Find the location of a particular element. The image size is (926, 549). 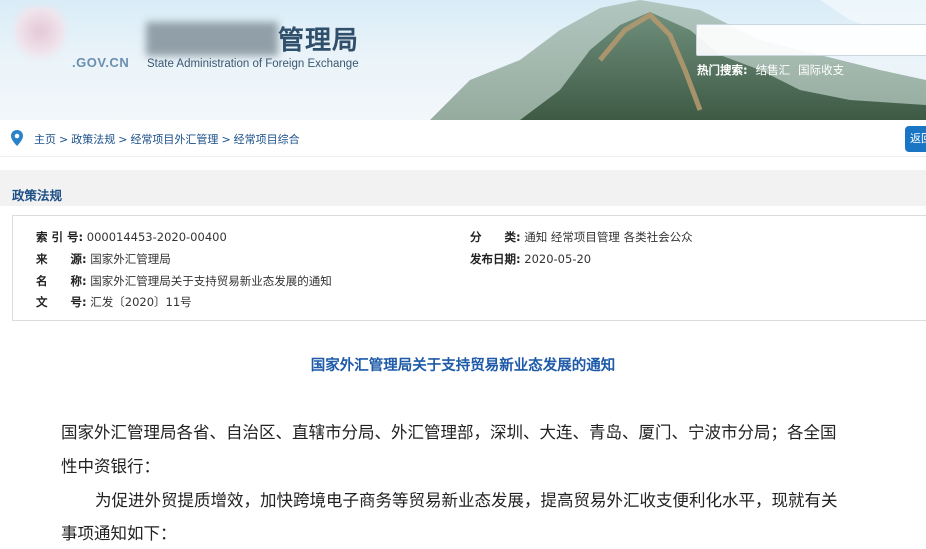

info-date: 发布日期: 2020-05-20 is located at coordinates (530, 259).